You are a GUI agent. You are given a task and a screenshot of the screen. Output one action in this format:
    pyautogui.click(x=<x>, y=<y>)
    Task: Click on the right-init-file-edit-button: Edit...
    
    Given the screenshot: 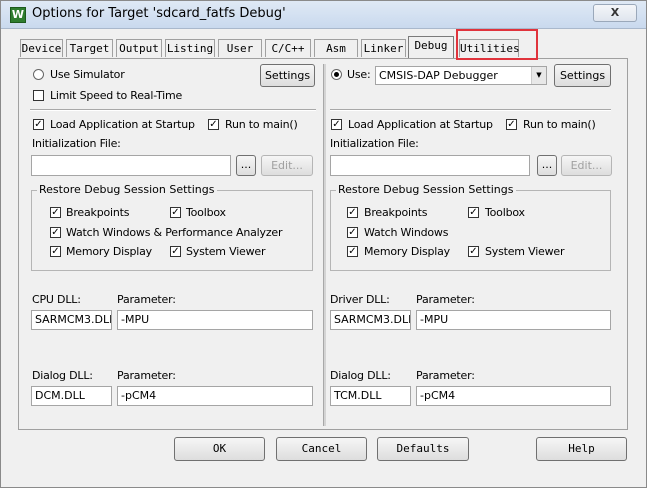 What is the action you would take?
    pyautogui.click(x=586, y=165)
    